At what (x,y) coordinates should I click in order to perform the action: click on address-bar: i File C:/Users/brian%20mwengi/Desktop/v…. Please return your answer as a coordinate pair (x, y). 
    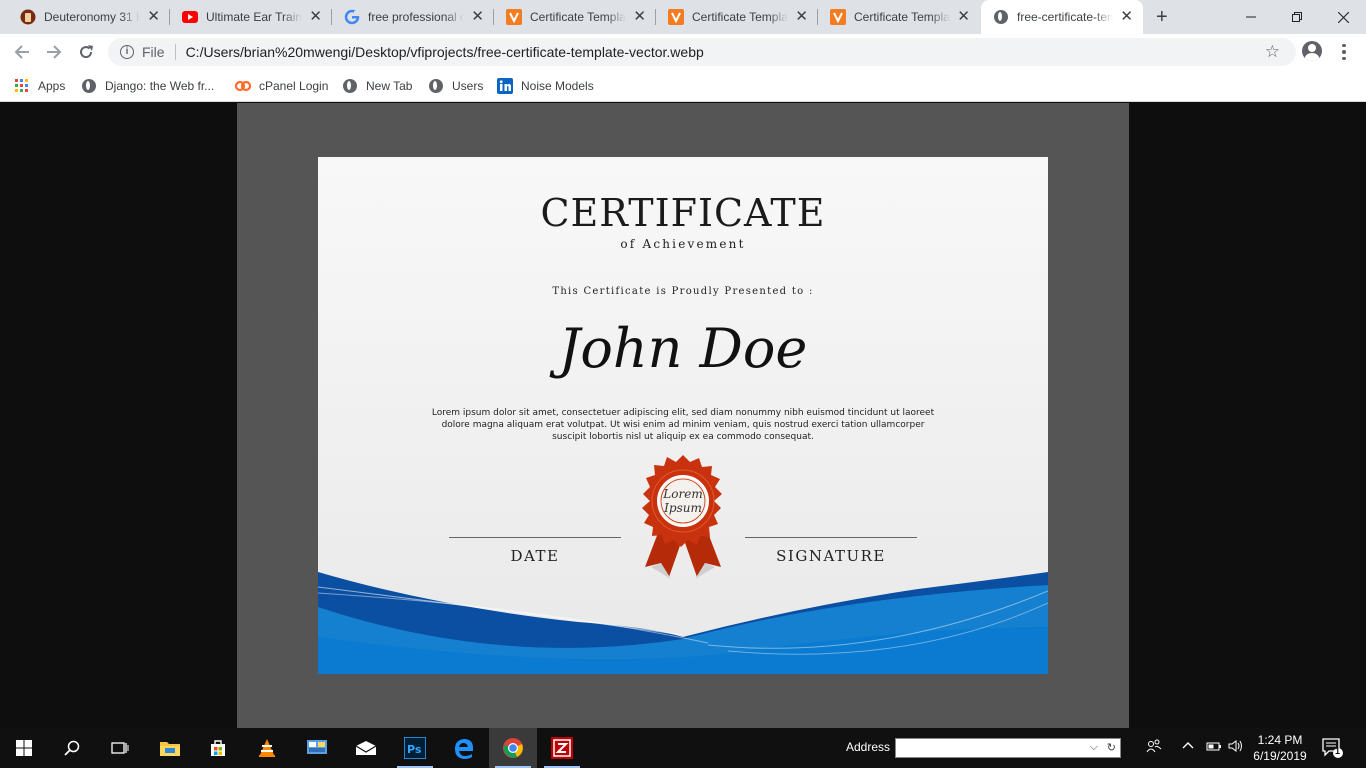
    Looking at the image, I should click on (702, 52).